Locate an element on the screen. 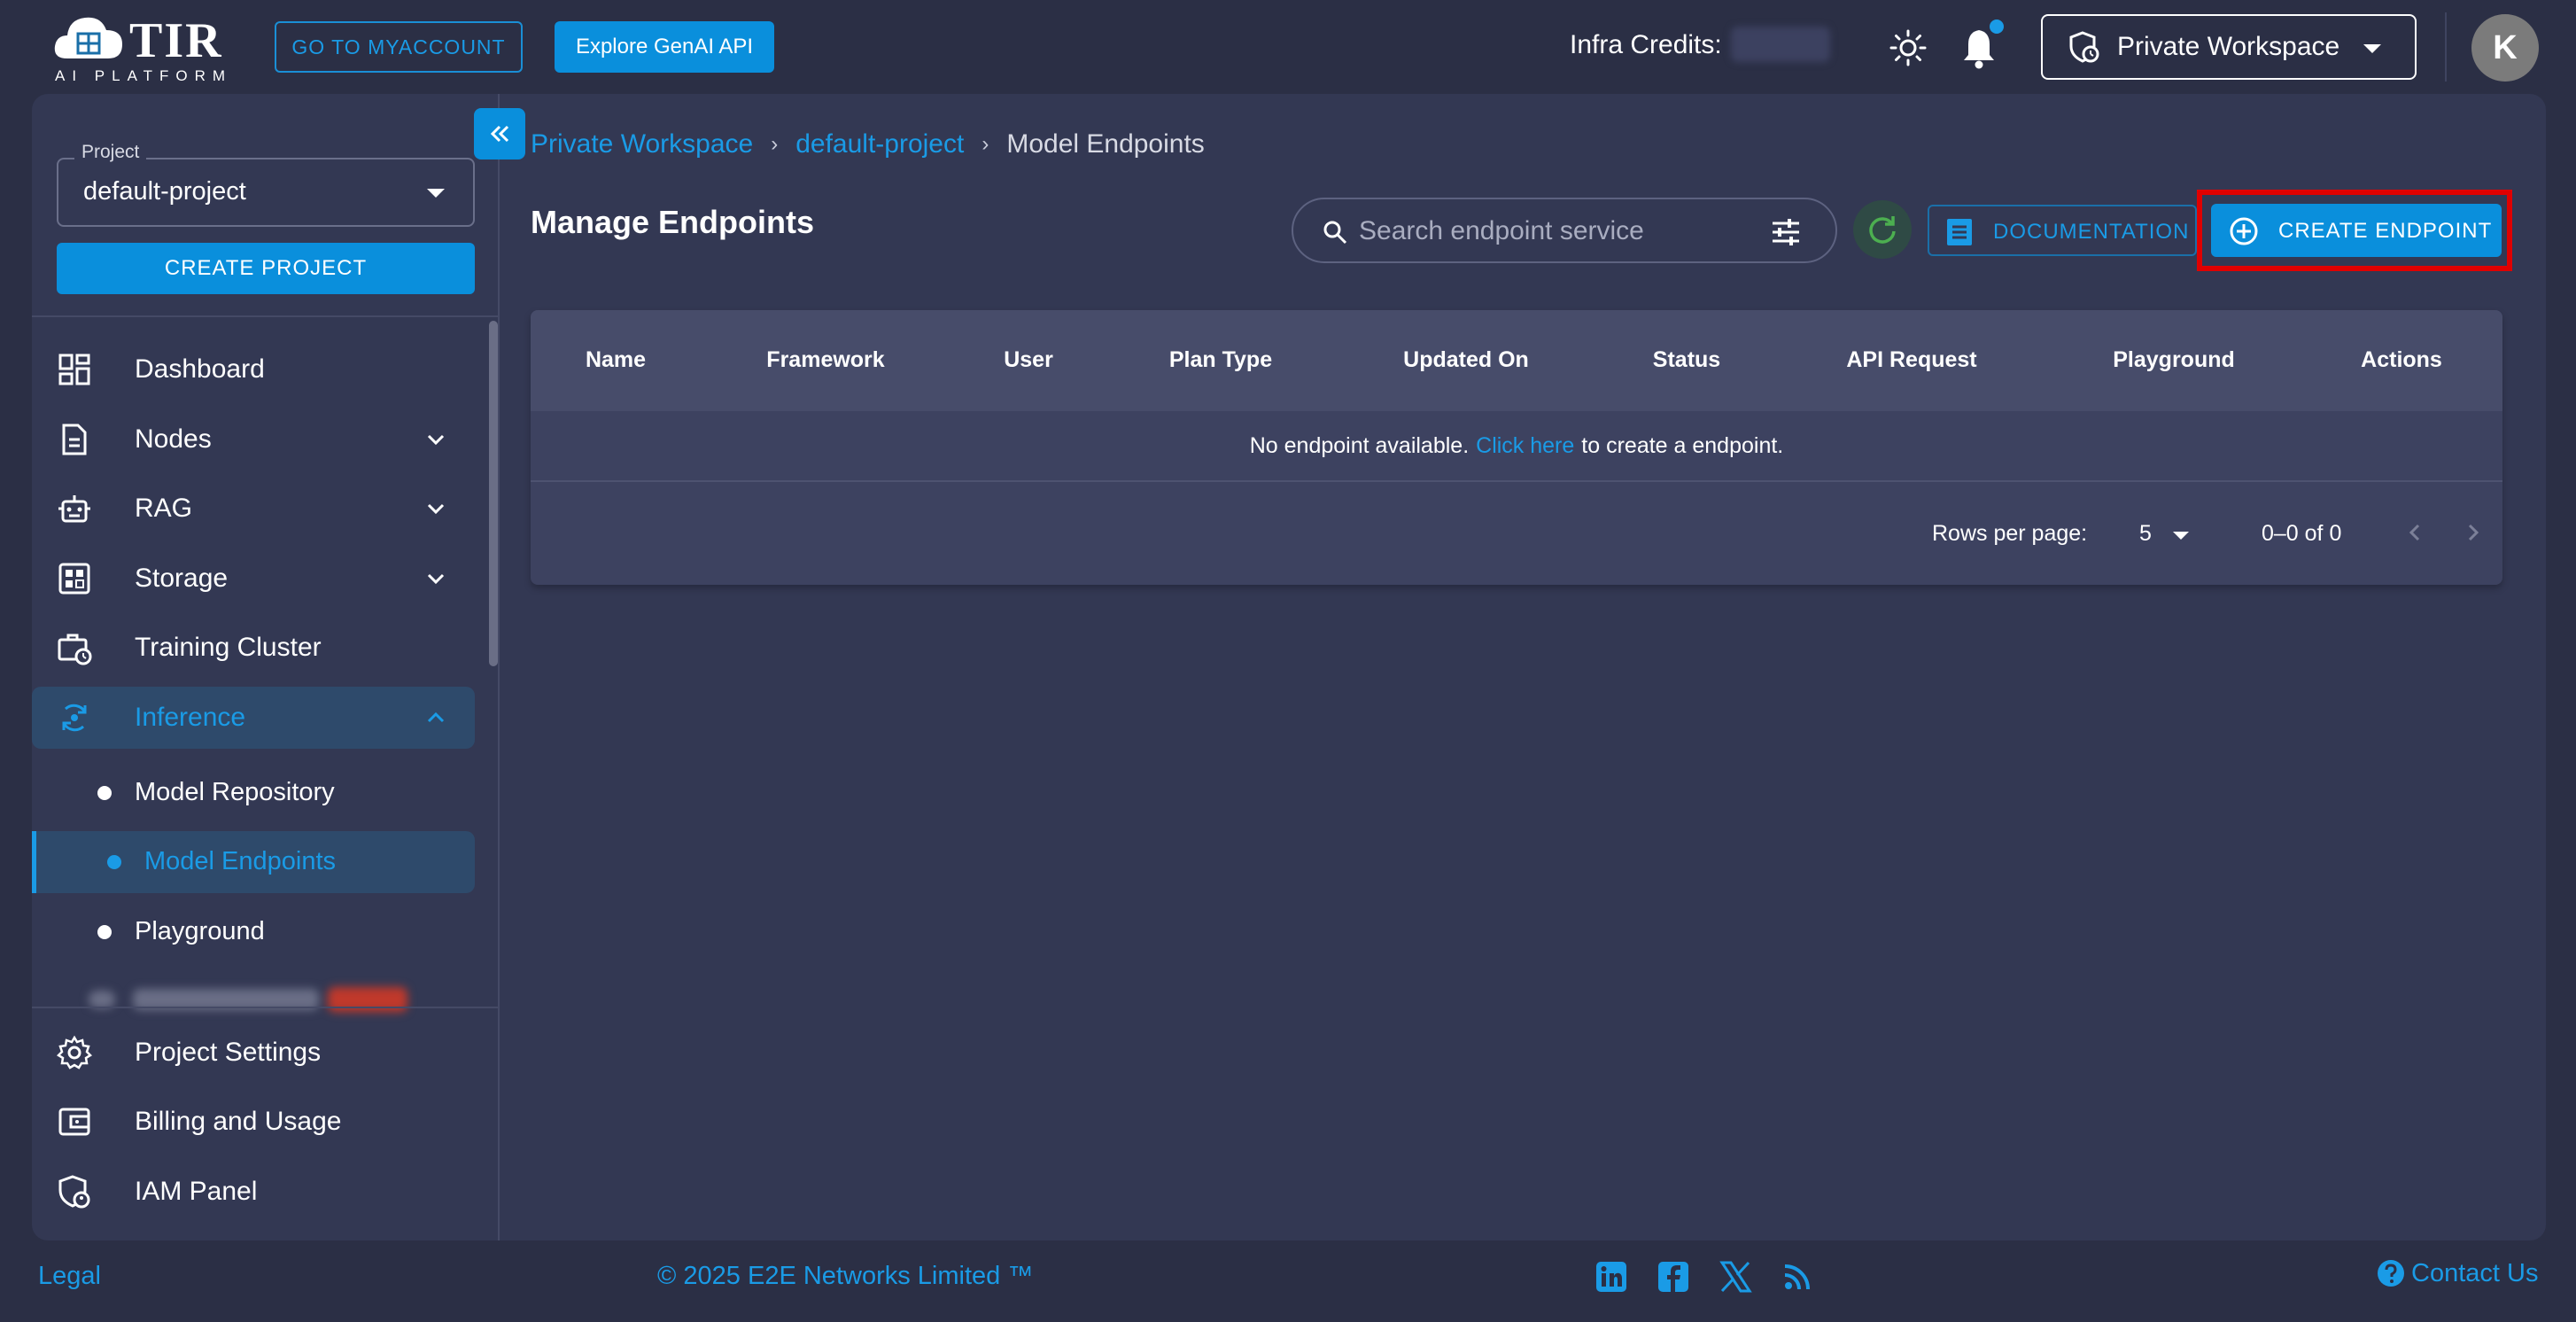 The image size is (2576, 1322). sidebar-subitem-model-repository: Model Repository is located at coordinates (253, 793).